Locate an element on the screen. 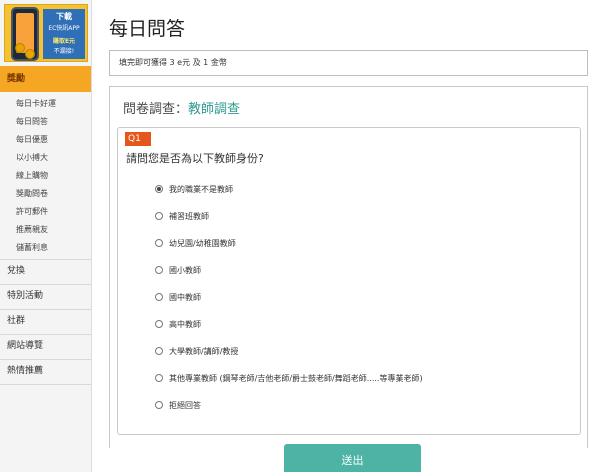 Image resolution: width=600 pixels, height=472 pixels. option-label: 拒絕回答 is located at coordinates (185, 405).